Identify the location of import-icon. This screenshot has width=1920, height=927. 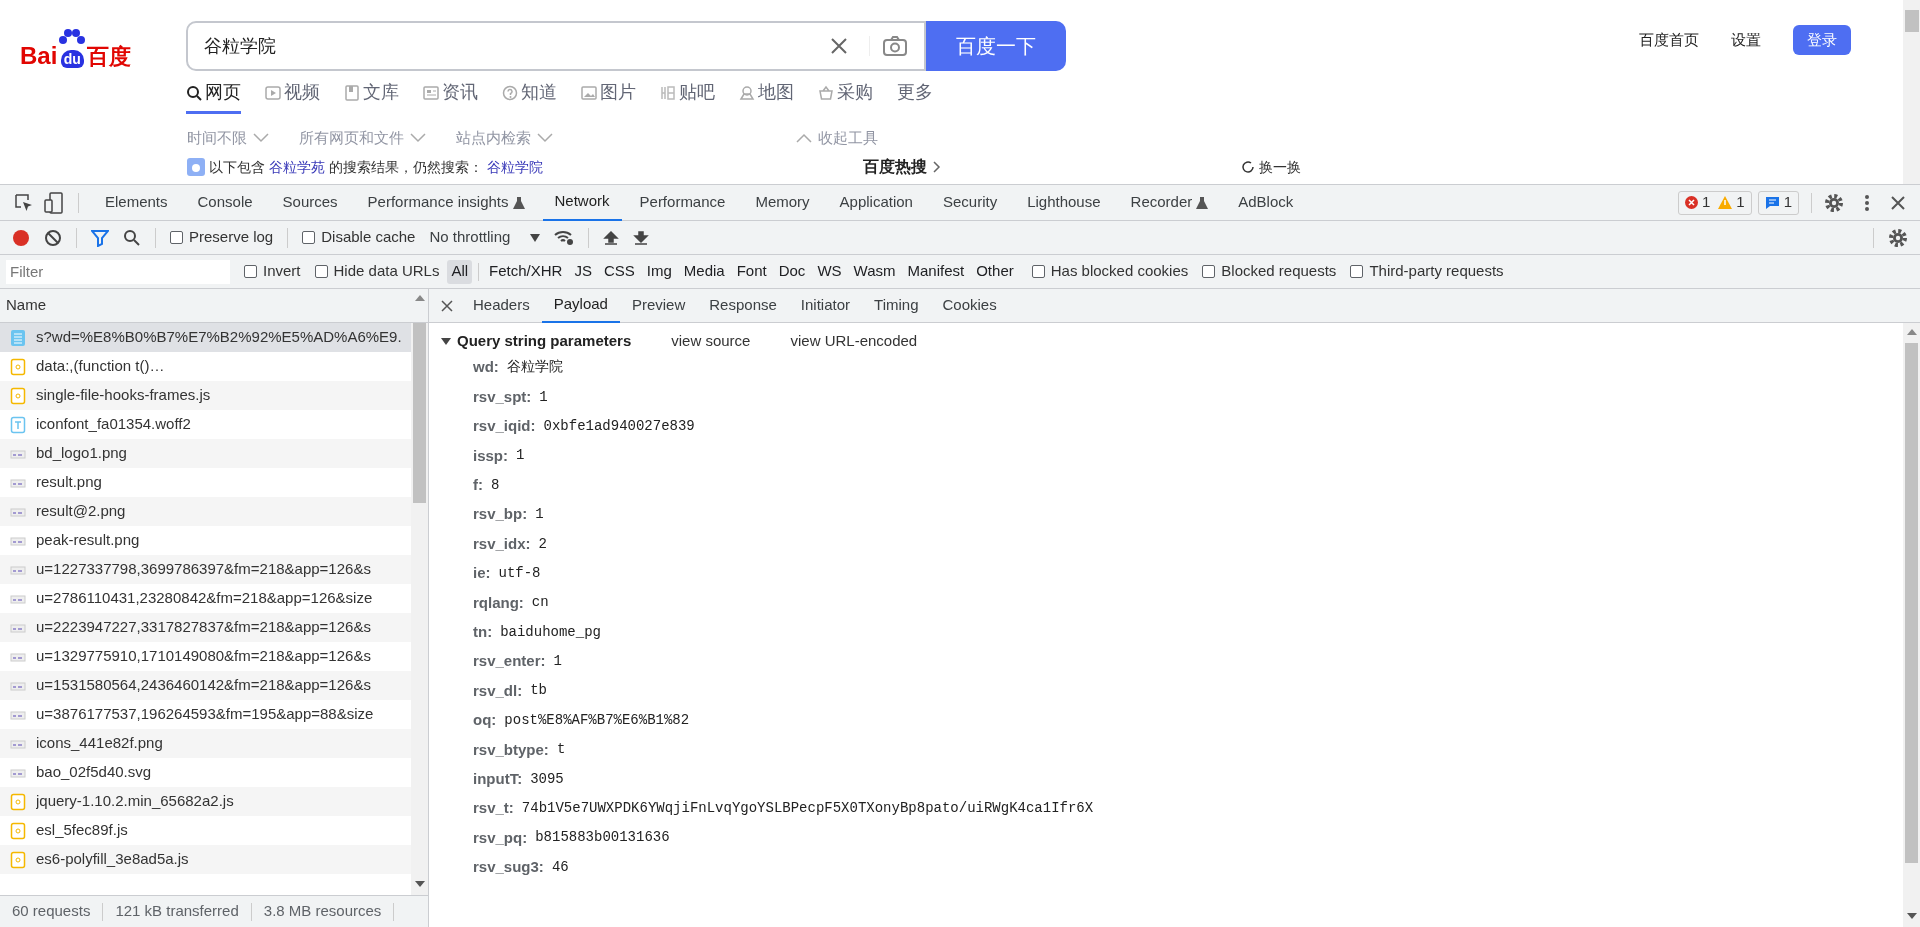
(611, 237).